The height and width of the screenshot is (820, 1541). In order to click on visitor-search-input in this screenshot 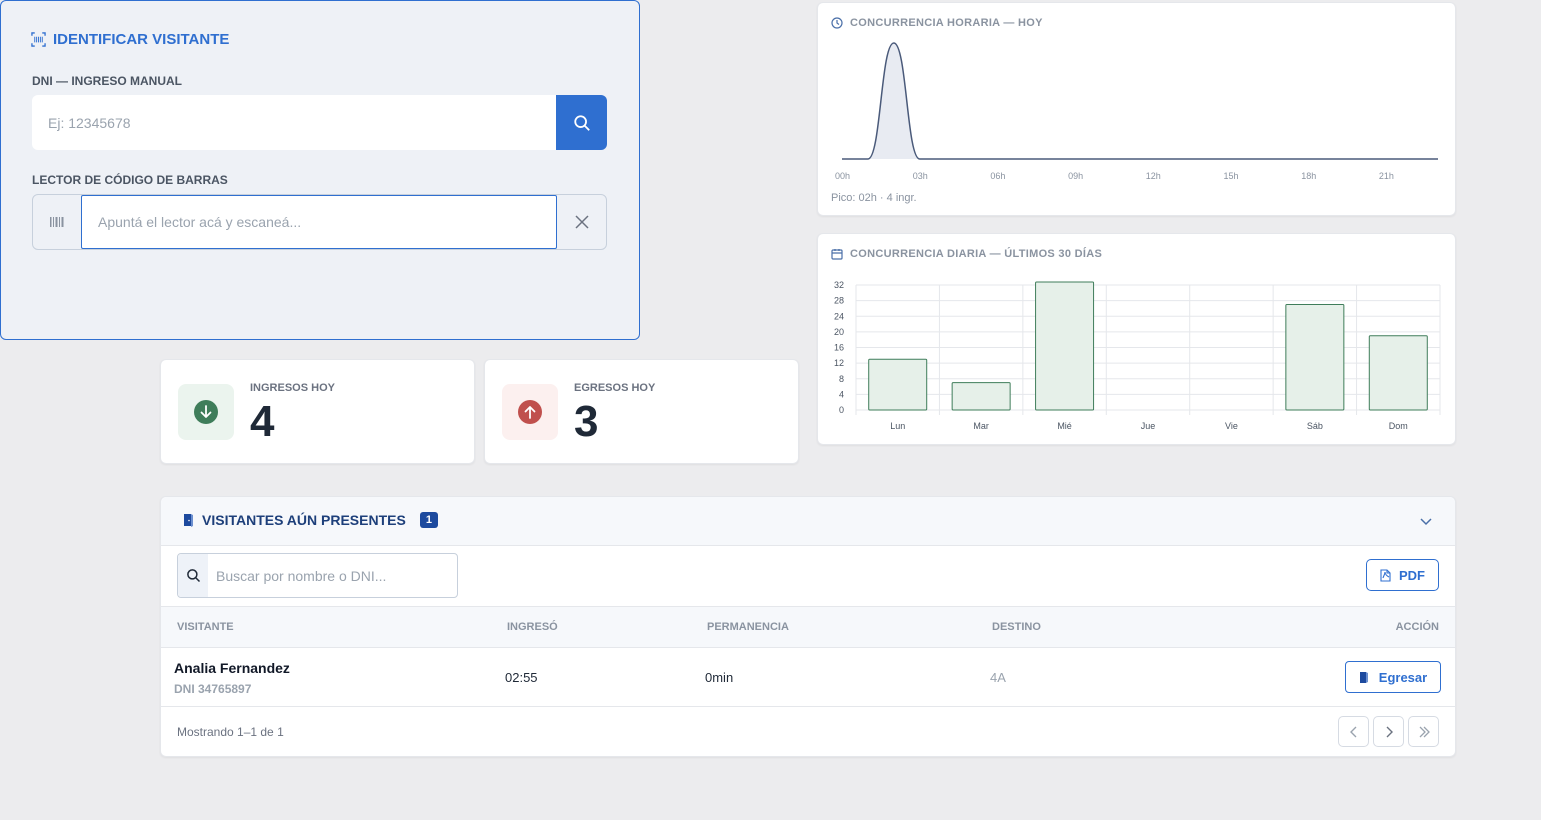, I will do `click(332, 575)`.